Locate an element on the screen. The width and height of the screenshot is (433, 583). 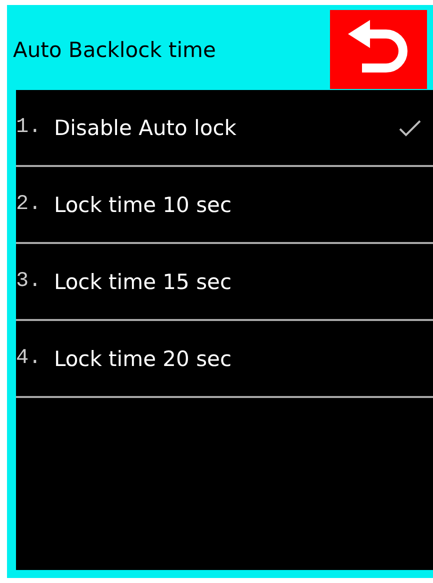
screen-title: Auto Backlock time is located at coordinates (114, 50).